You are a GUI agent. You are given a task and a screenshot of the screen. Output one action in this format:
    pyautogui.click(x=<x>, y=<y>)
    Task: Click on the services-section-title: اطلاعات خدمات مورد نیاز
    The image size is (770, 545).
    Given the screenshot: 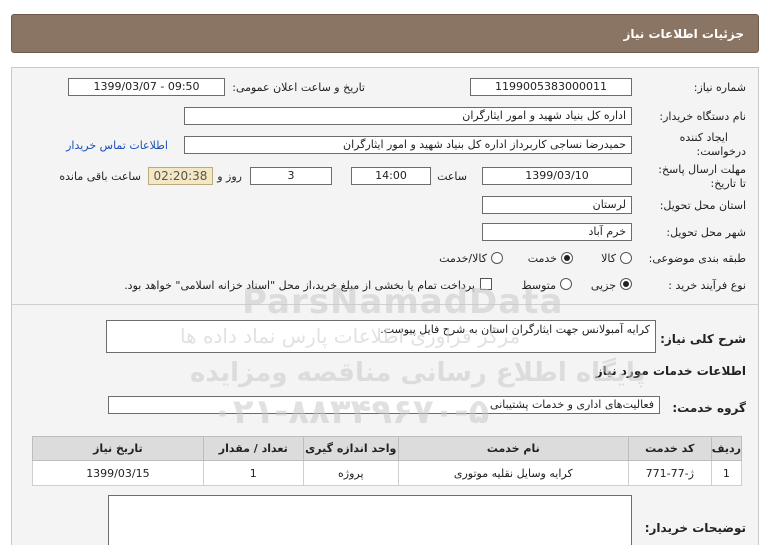 What is the action you would take?
    pyautogui.click(x=670, y=371)
    